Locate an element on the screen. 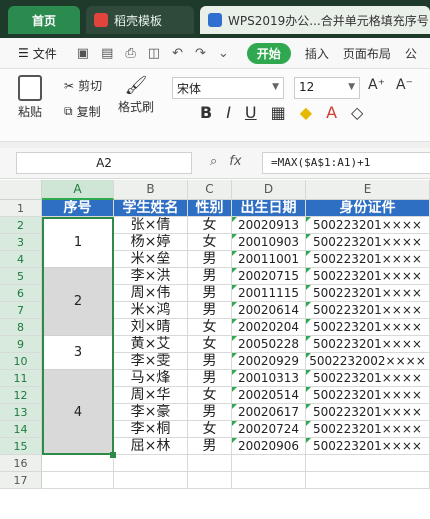  formula-input: =MAX($A$1:A1)+1 is located at coordinates (346, 163).